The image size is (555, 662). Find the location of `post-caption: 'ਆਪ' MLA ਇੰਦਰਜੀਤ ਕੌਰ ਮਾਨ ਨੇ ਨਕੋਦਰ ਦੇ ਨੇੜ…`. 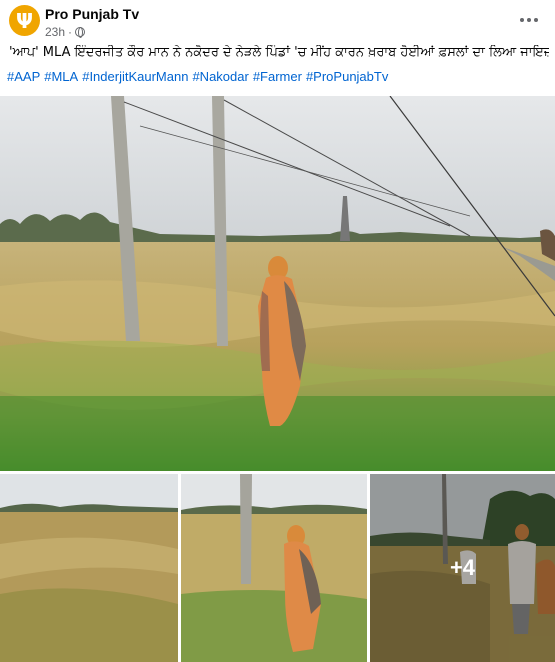

post-caption: 'ਆਪ' MLA ਇੰਦਰਜੀਤ ਕੌਰ ਮਾਨ ਨੇ ਨਕੋਦਰ ਦੇ ਨੇੜ… is located at coordinates (279, 52).